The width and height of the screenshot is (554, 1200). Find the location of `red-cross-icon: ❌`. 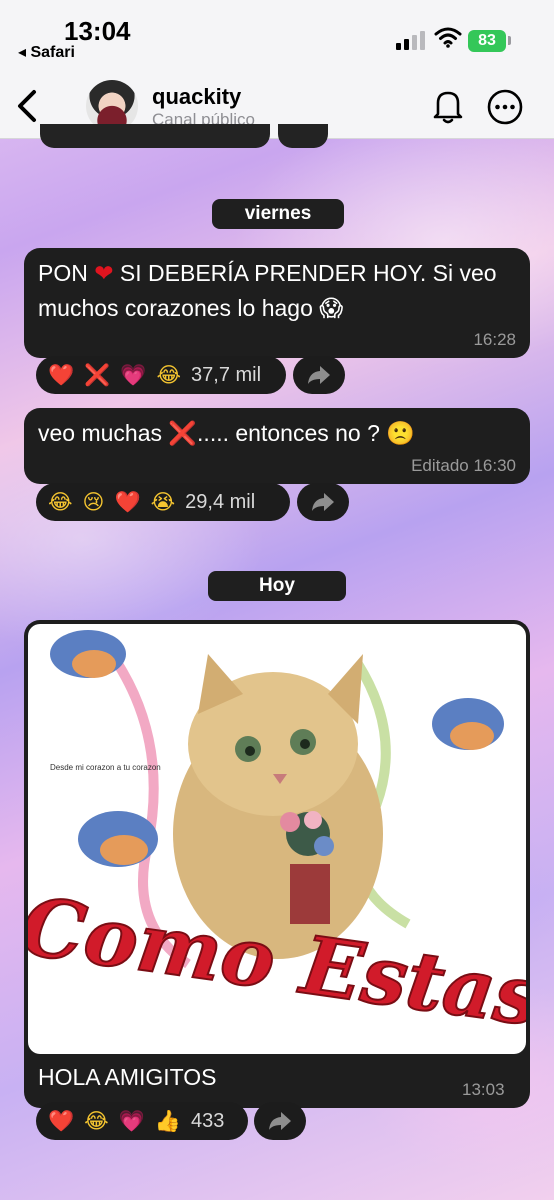

red-cross-icon: ❌ is located at coordinates (183, 434).